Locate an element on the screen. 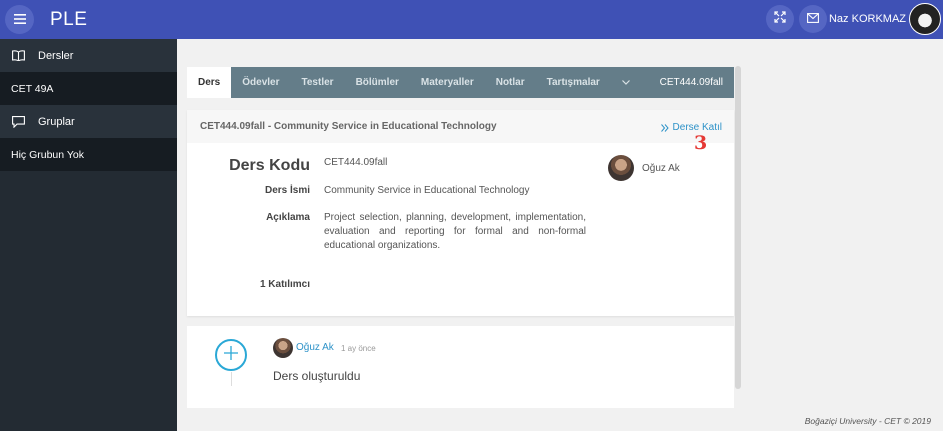  scrollbar is located at coordinates (738, 227).